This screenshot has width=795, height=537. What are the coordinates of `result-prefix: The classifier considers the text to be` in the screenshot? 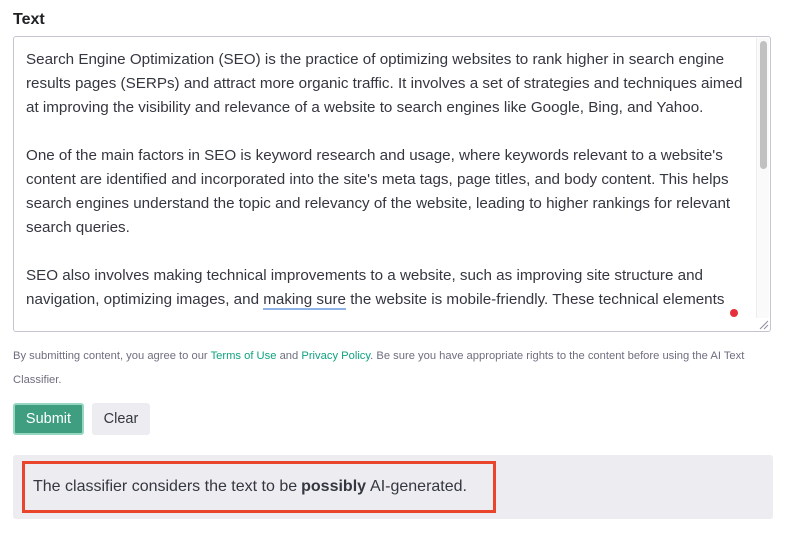 It's located at (165, 486).